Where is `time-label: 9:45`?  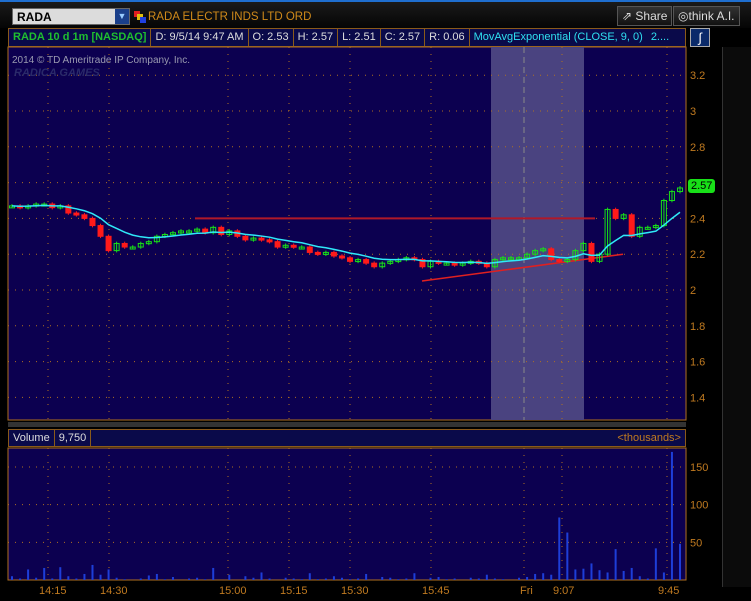
time-label: 9:45 is located at coordinates (668, 591).